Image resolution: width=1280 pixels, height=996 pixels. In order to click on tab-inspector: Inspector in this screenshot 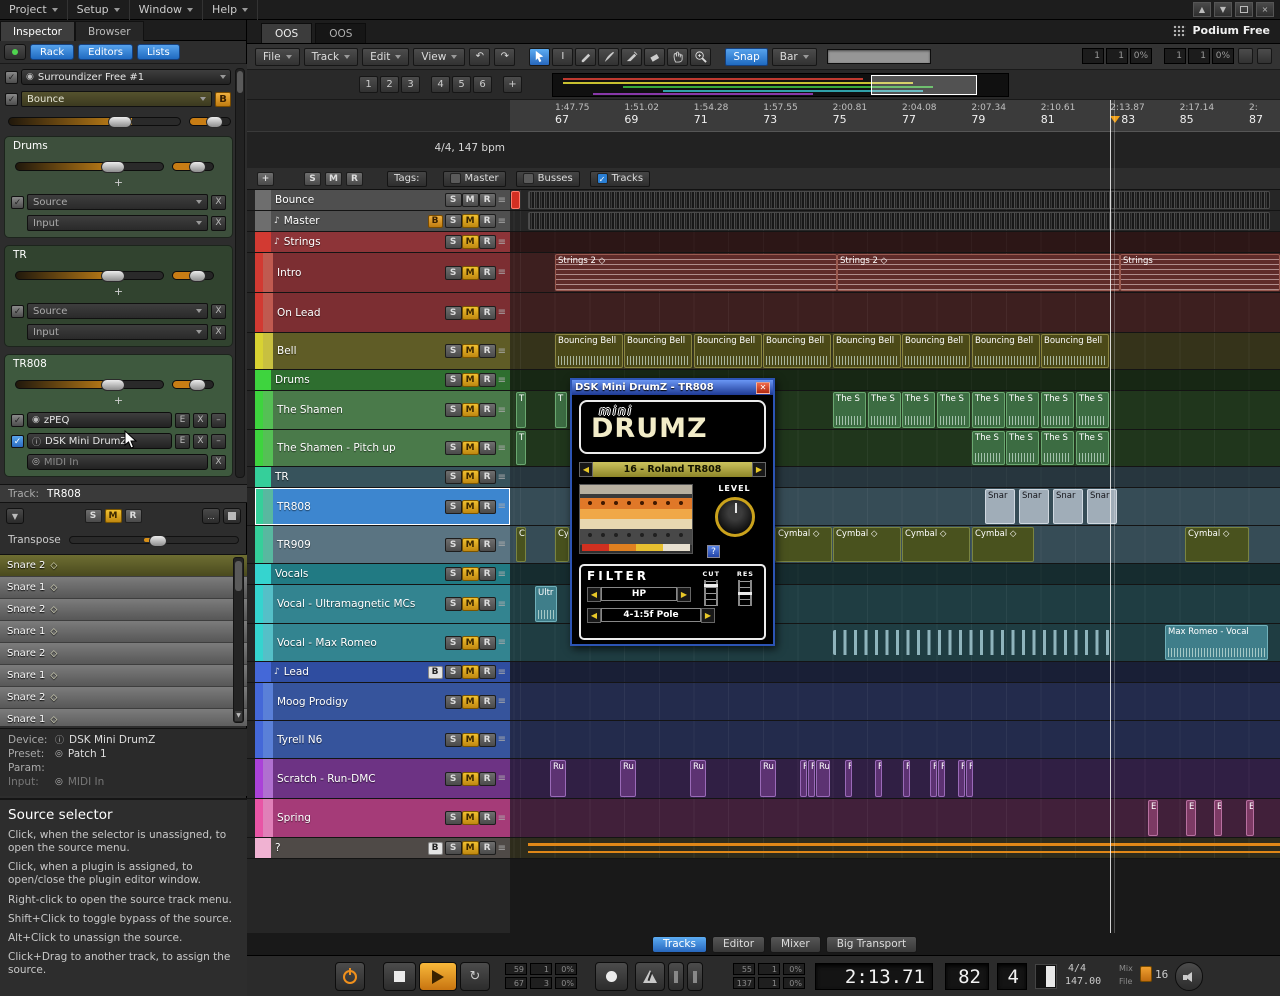, I will do `click(37, 31)`.